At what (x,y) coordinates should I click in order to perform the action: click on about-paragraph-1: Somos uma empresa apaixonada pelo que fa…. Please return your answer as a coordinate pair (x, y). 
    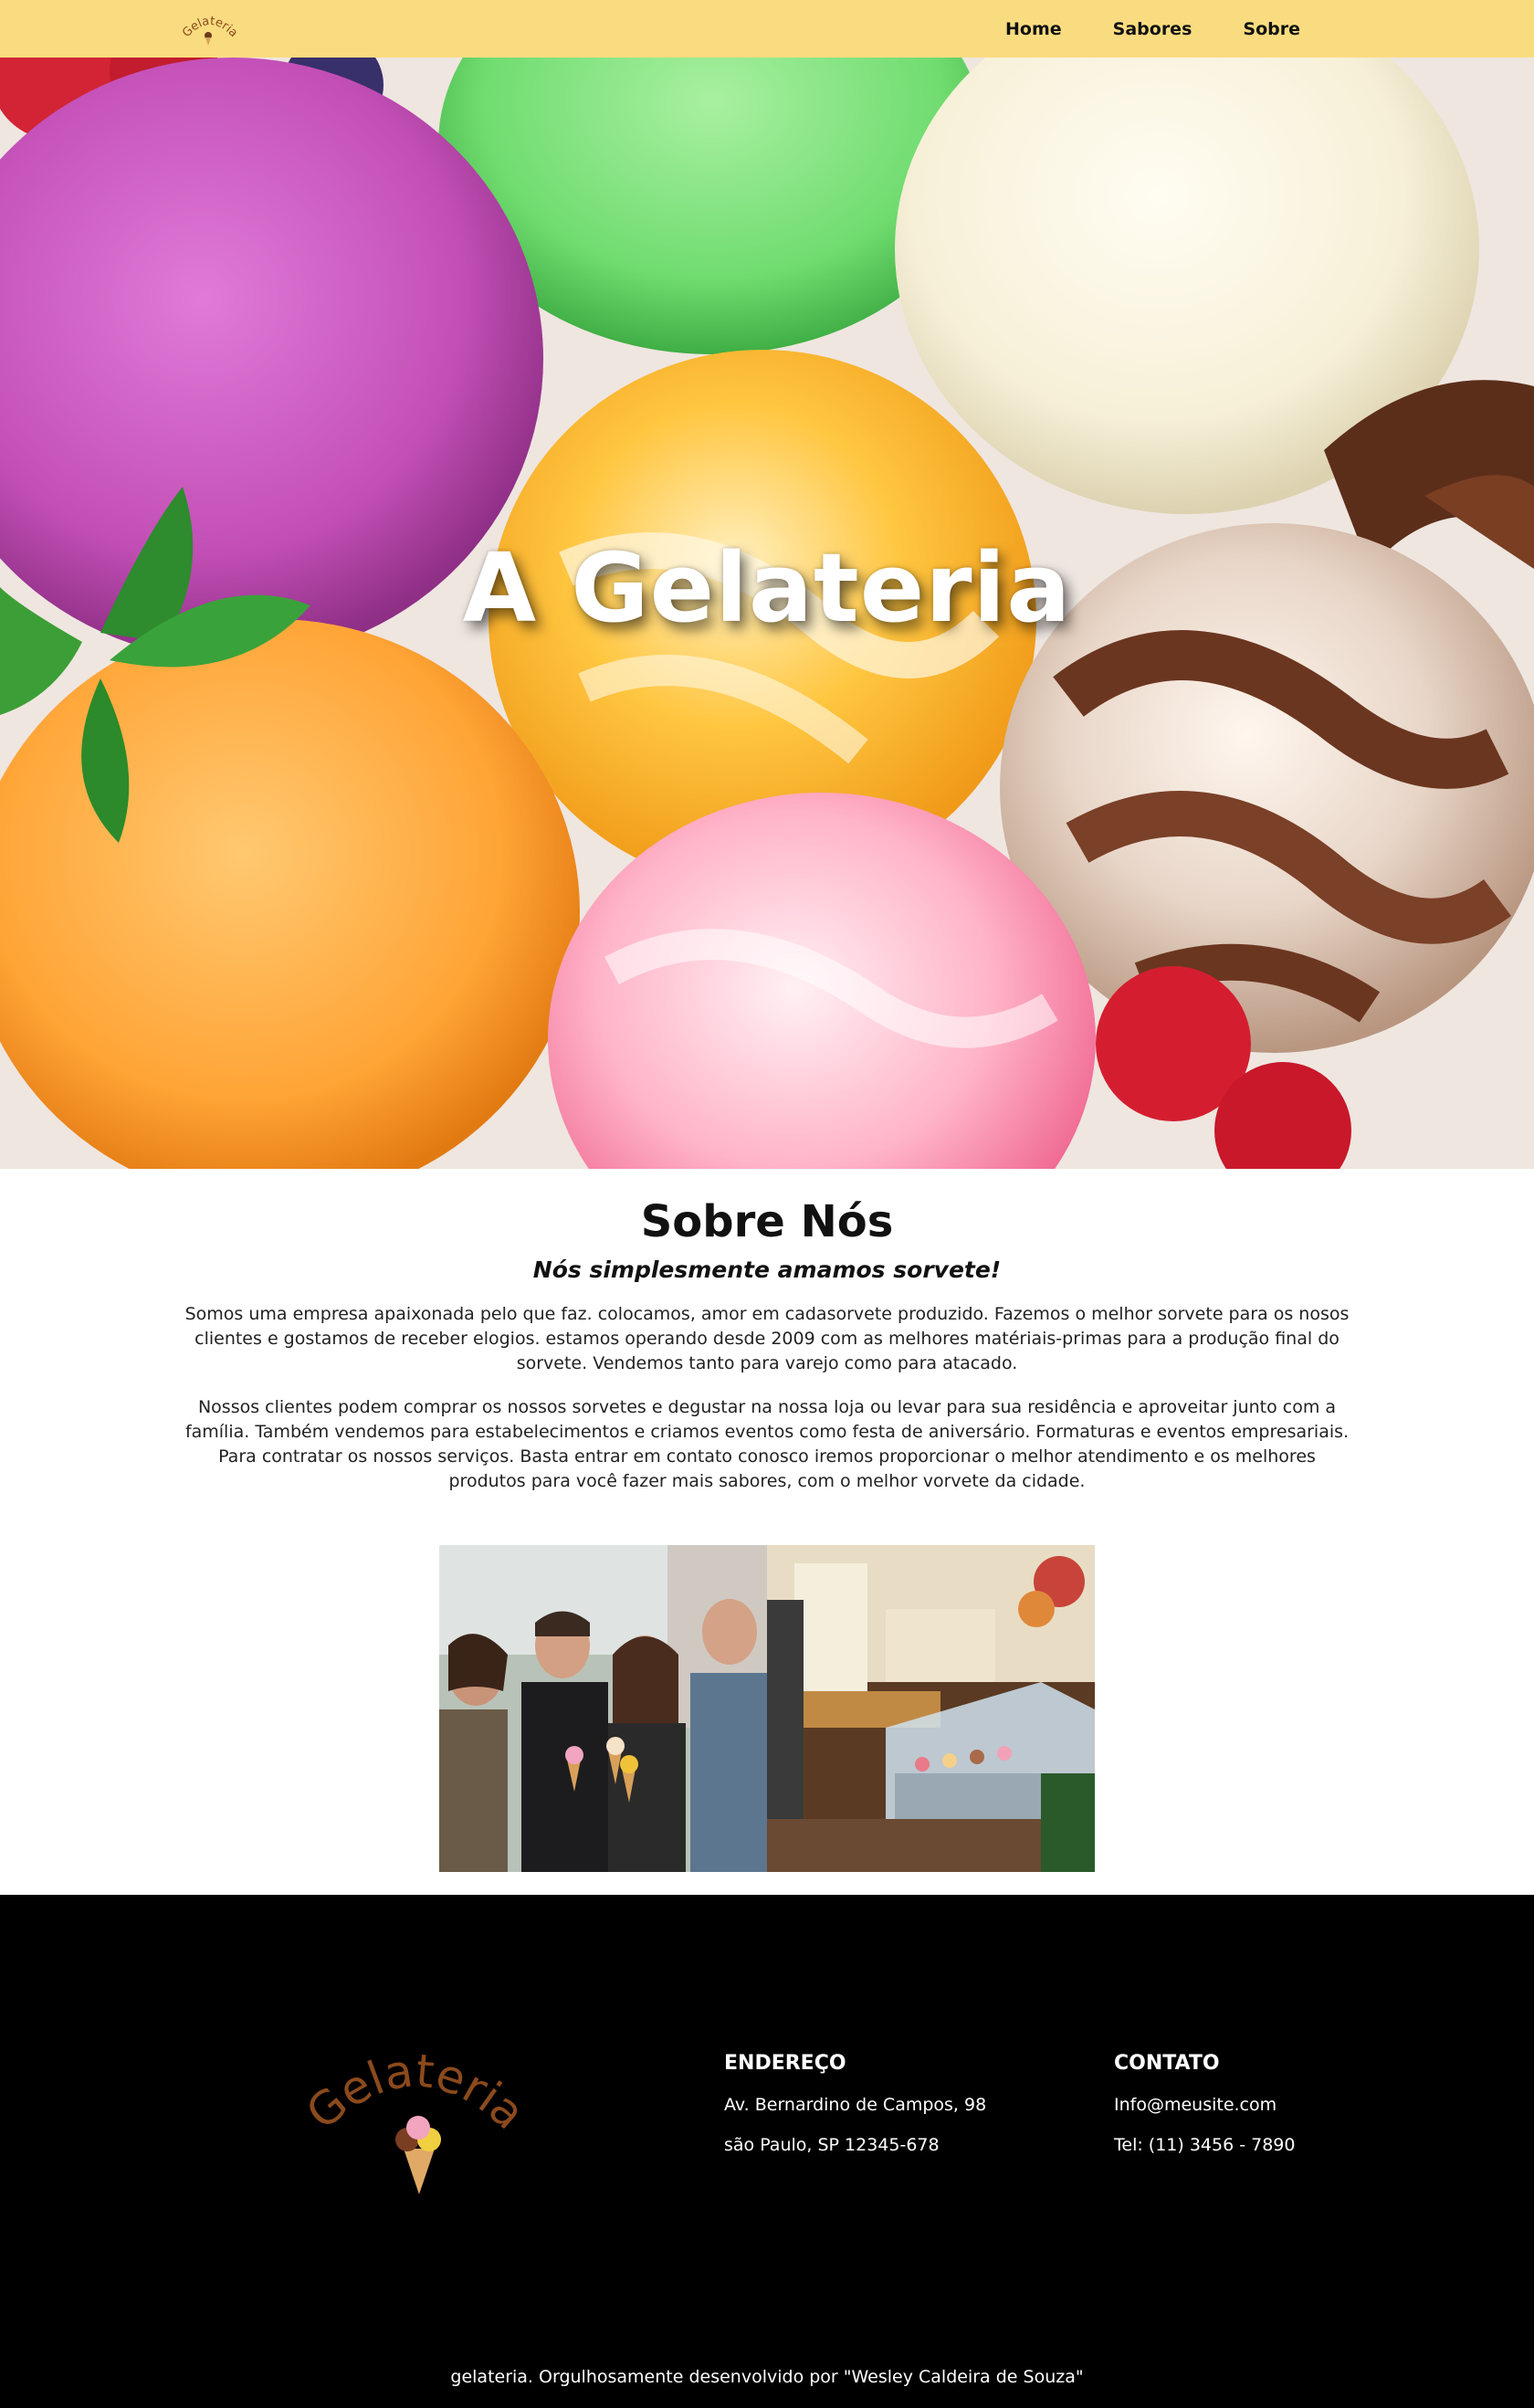
    Looking at the image, I should click on (767, 1338).